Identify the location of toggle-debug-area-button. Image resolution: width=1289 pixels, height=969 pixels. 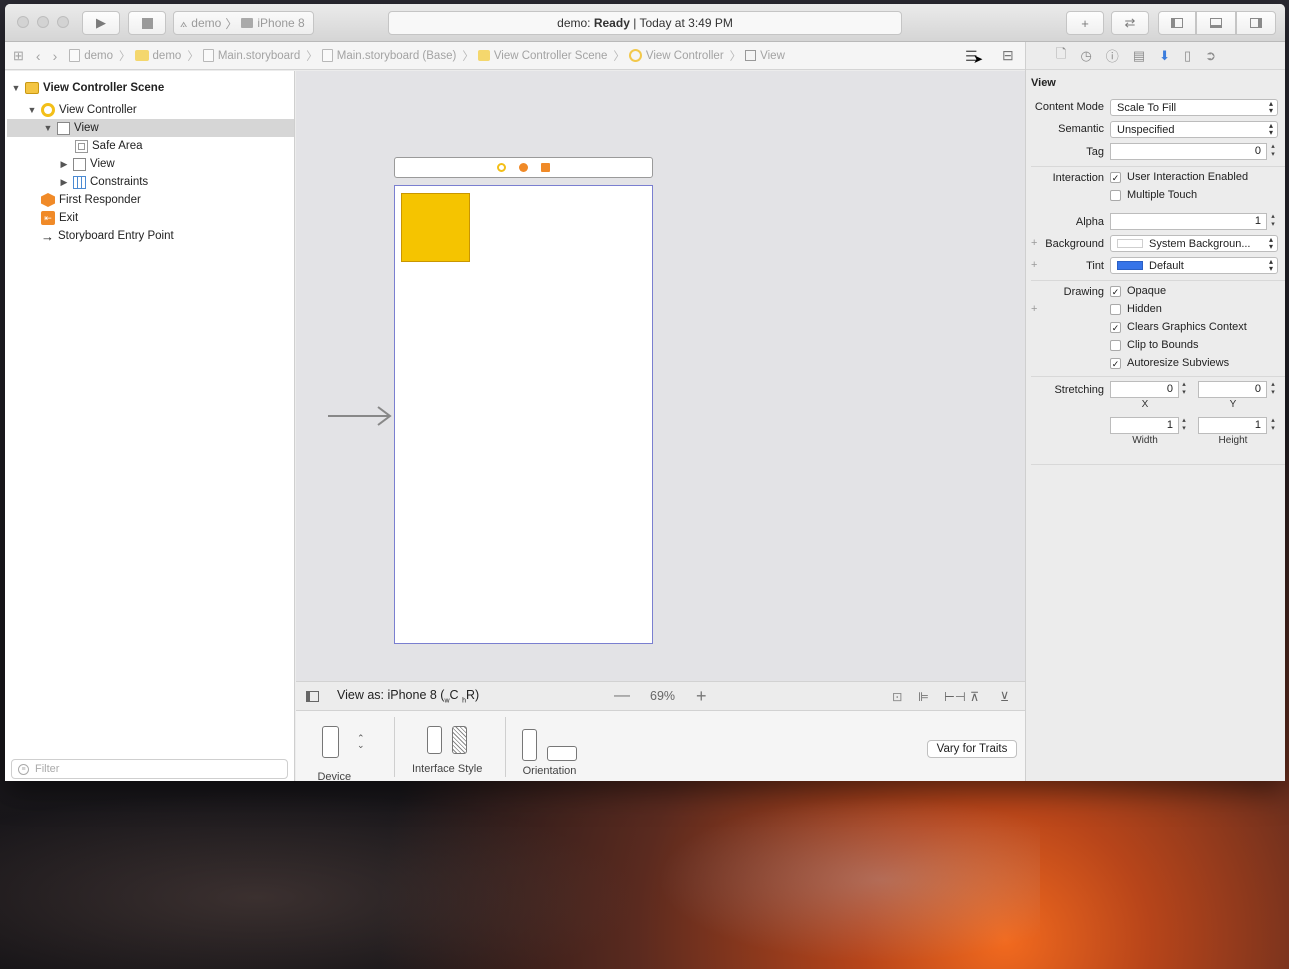
(1216, 23).